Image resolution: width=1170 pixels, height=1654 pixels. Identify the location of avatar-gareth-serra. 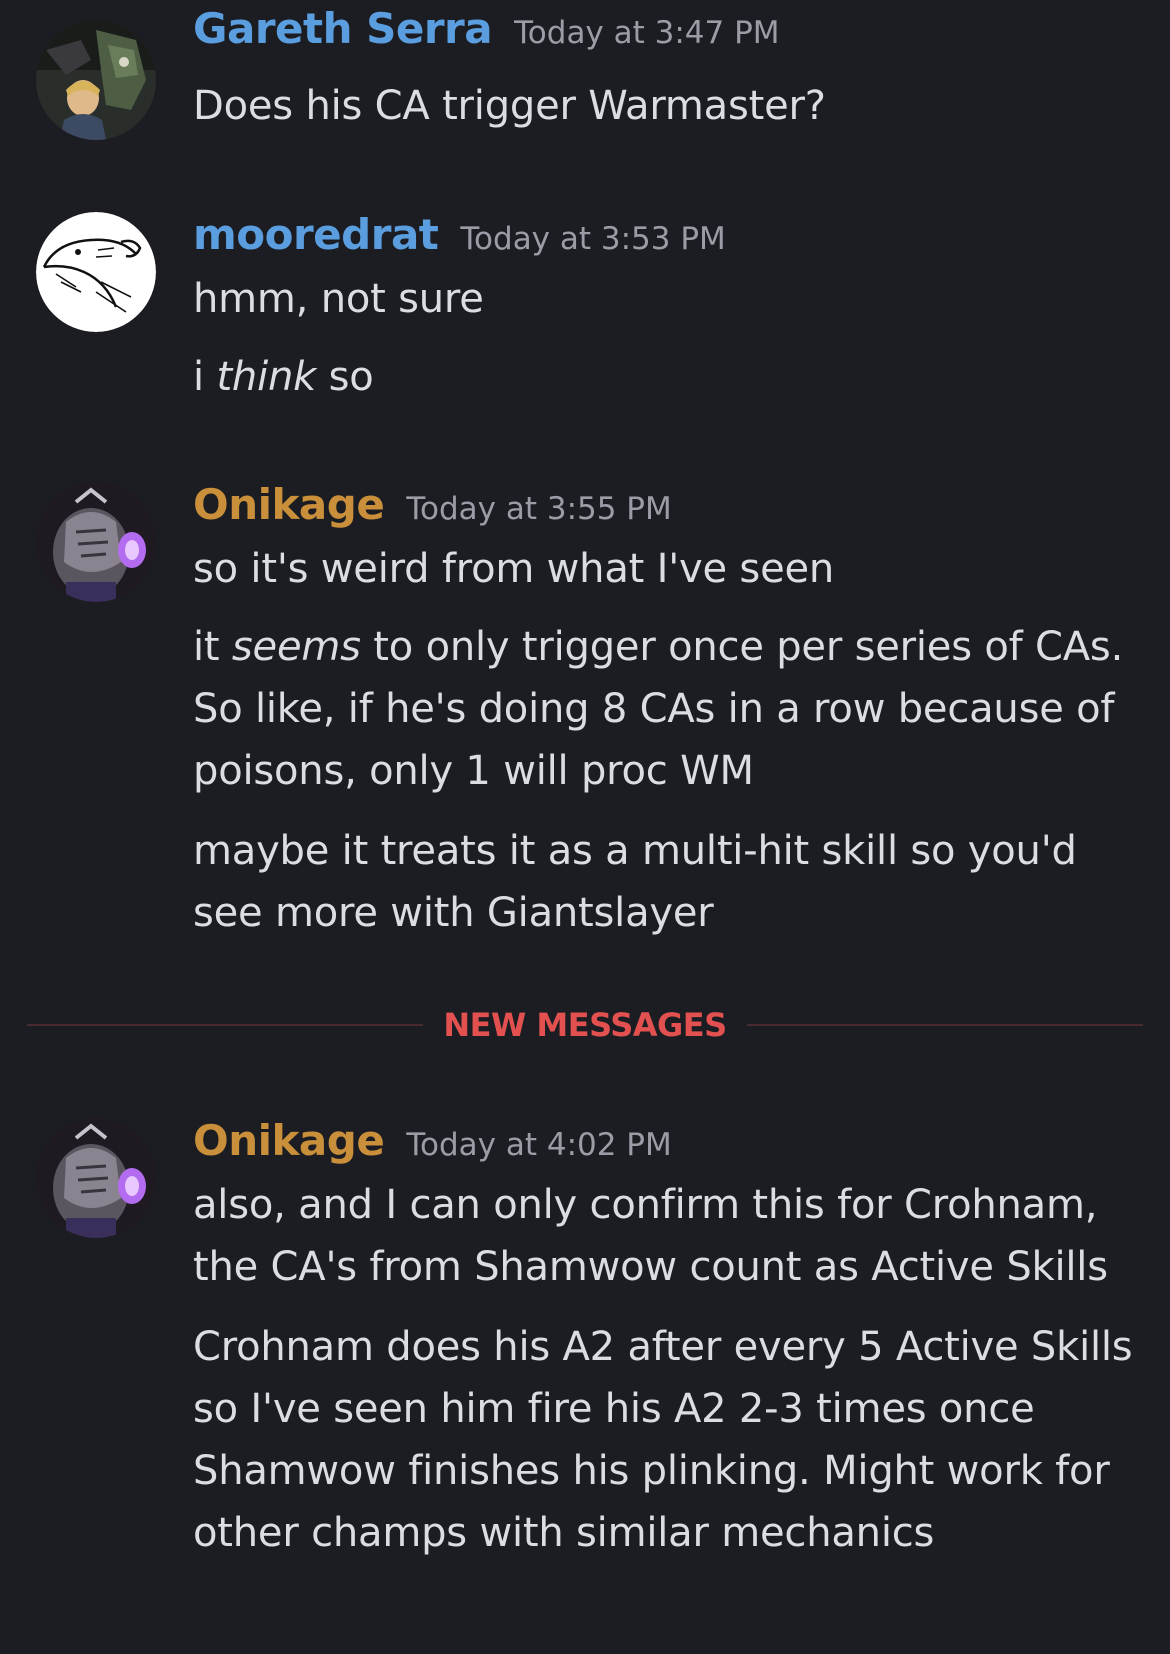
(96, 80).